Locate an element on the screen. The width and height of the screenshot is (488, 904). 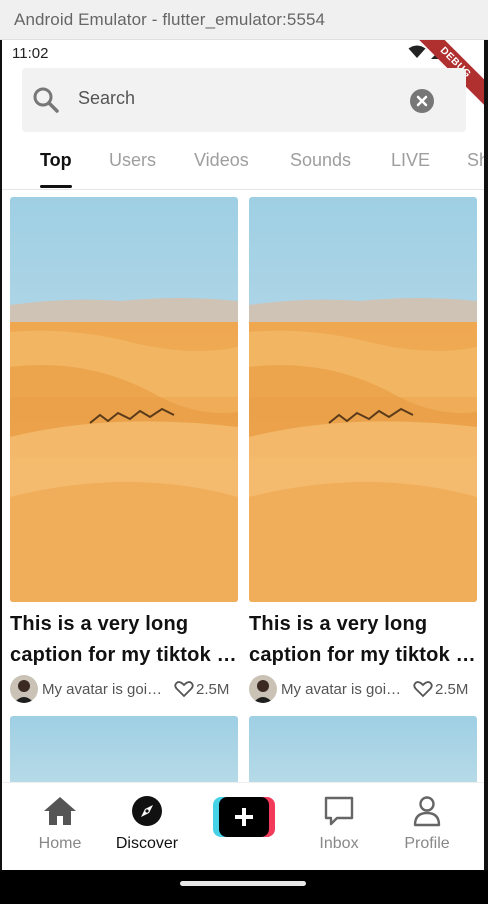
discover-tabs: Top Users Videos Sounds LIVE Shopping is located at coordinates (243, 164).